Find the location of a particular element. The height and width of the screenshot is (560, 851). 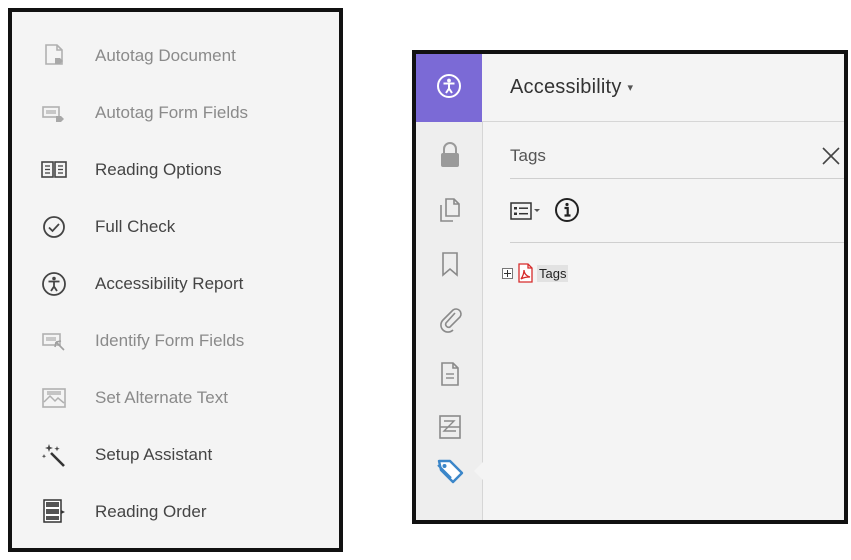

reading-options-item: Reading Options is located at coordinates (131, 170).